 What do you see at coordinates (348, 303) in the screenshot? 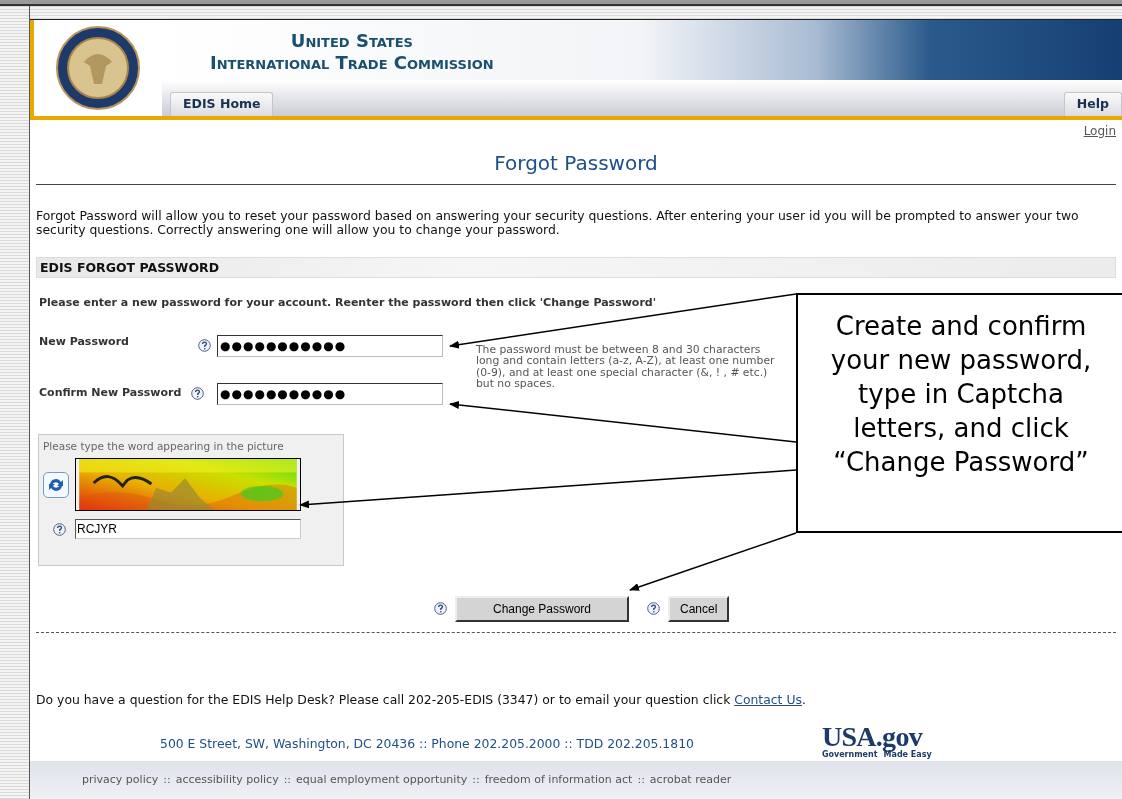
I see `instruction-text: Please enter a new password for your account. Reenter the password then click 'Change Password'` at bounding box center [348, 303].